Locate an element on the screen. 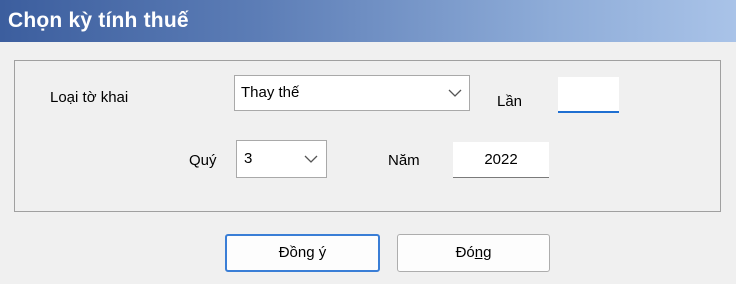 The width and height of the screenshot is (736, 284). lan-input is located at coordinates (588, 95).